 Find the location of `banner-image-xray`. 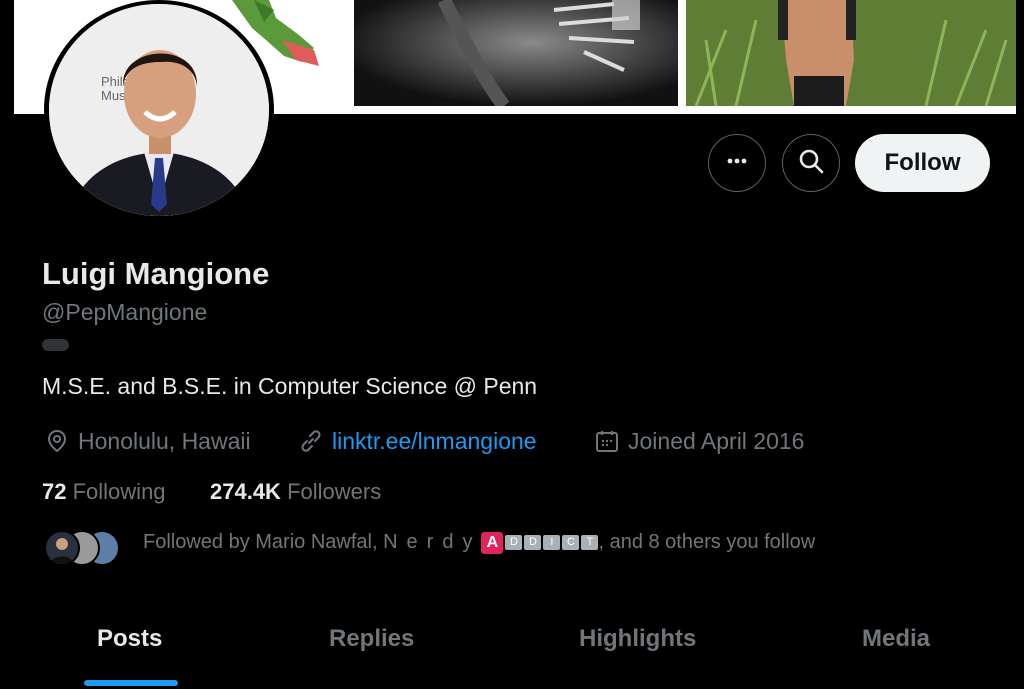

banner-image-xray is located at coordinates (516, 53).